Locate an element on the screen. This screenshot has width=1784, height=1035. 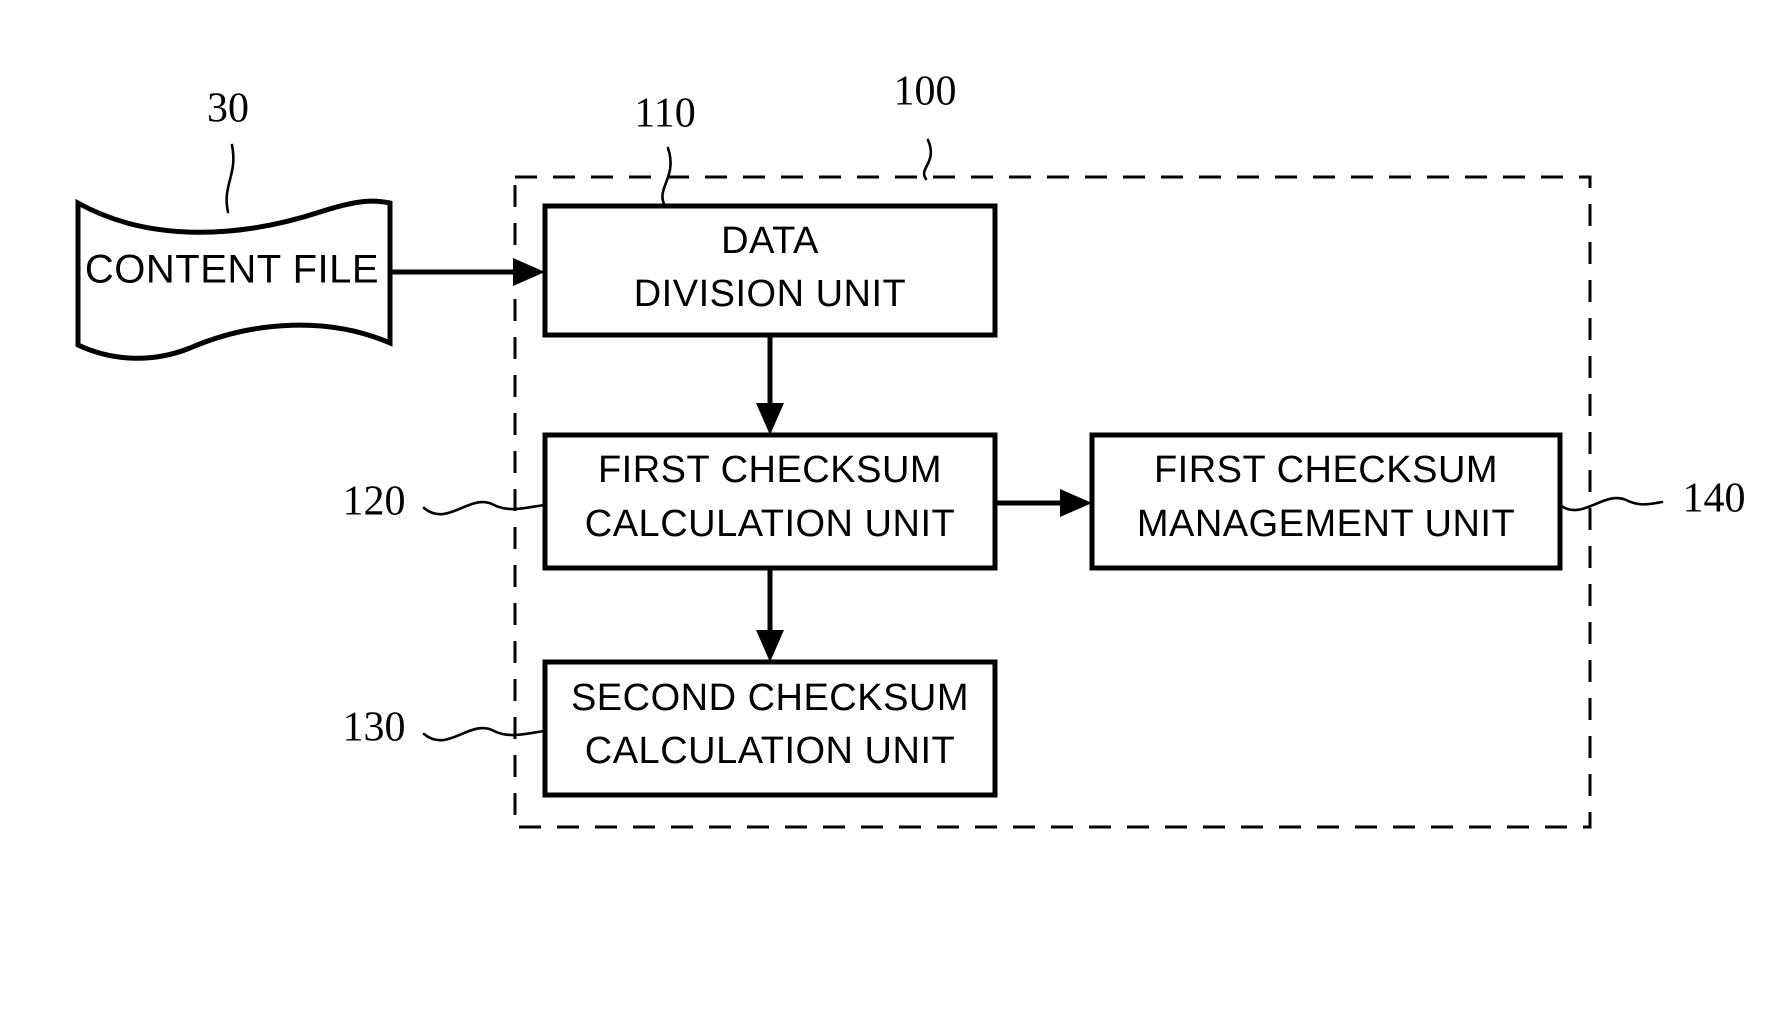
reference-number-120: 120 is located at coordinates (374, 502).